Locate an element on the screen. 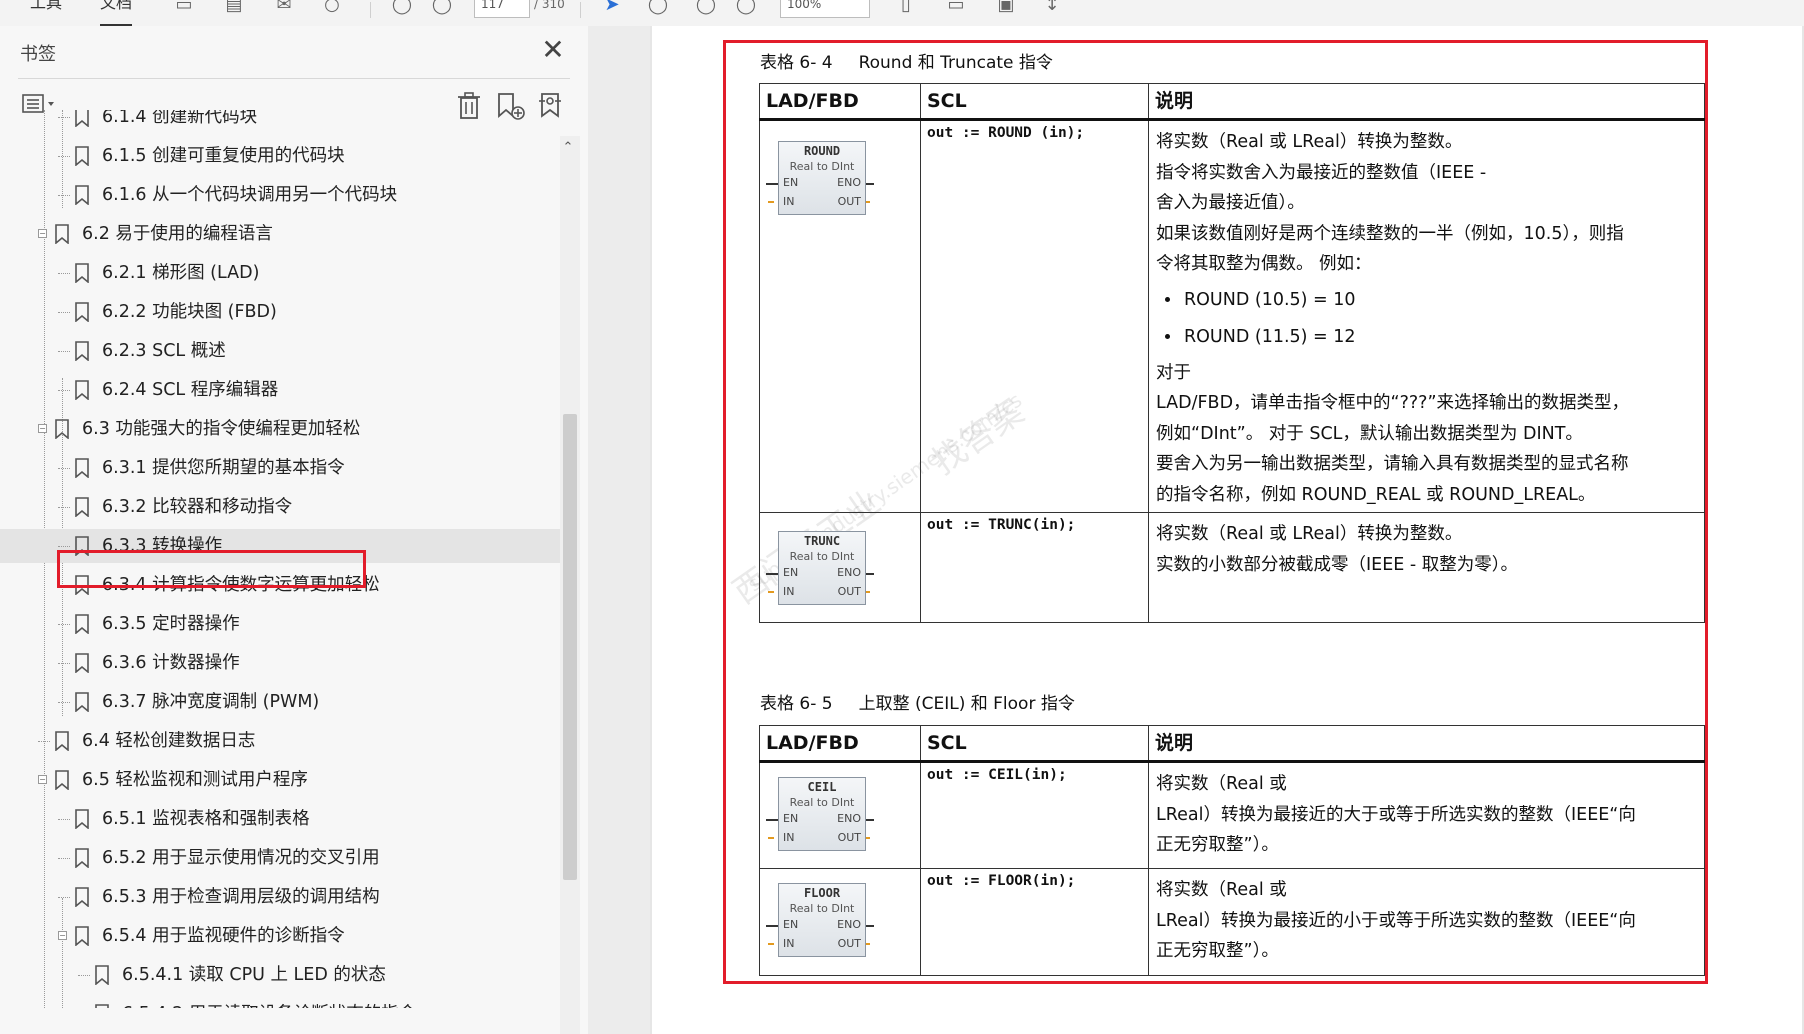 This screenshot has height=1034, width=1804. sidebar-item-label: 6.2.2 功能块图 (FBD) is located at coordinates (189, 312).